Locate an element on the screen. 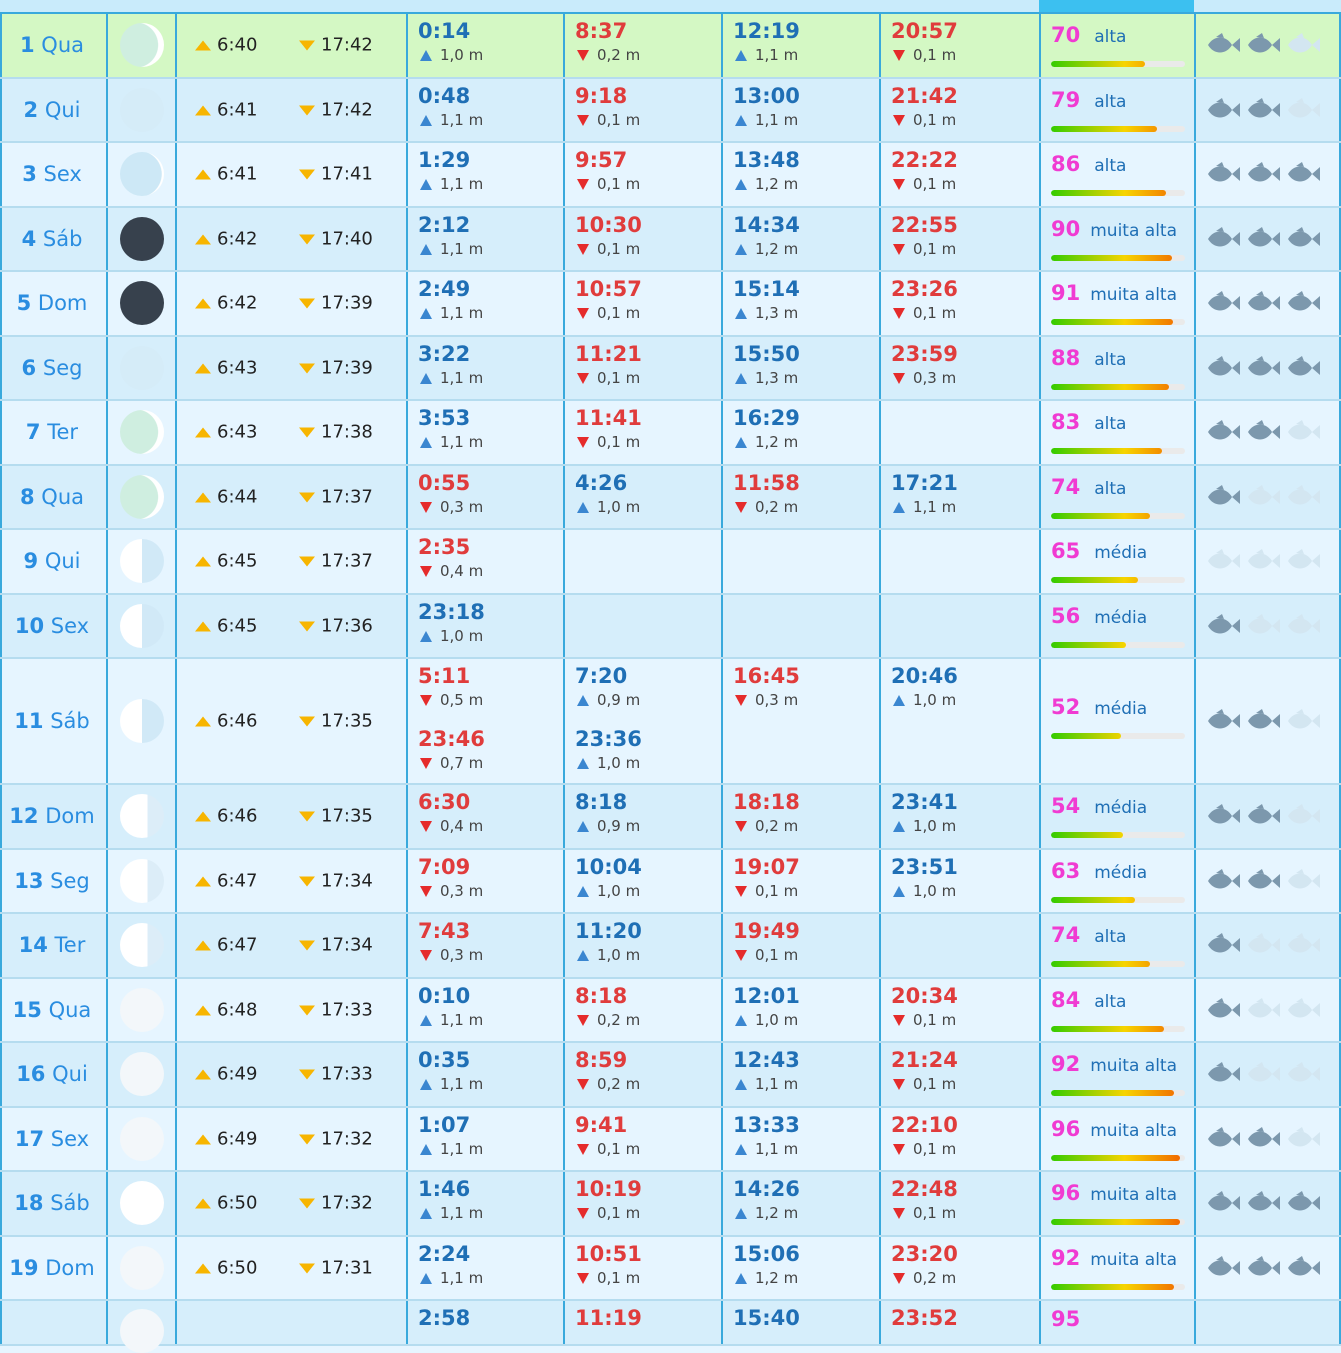 Image resolution: width=1341 pixels, height=1353 pixels. tide-time: 15:14 is located at coordinates (766, 289).